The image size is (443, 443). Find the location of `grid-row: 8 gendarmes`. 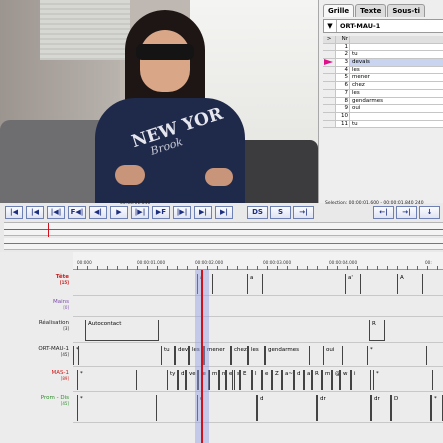

grid-row: 8 gendarmes is located at coordinates (383, 101).